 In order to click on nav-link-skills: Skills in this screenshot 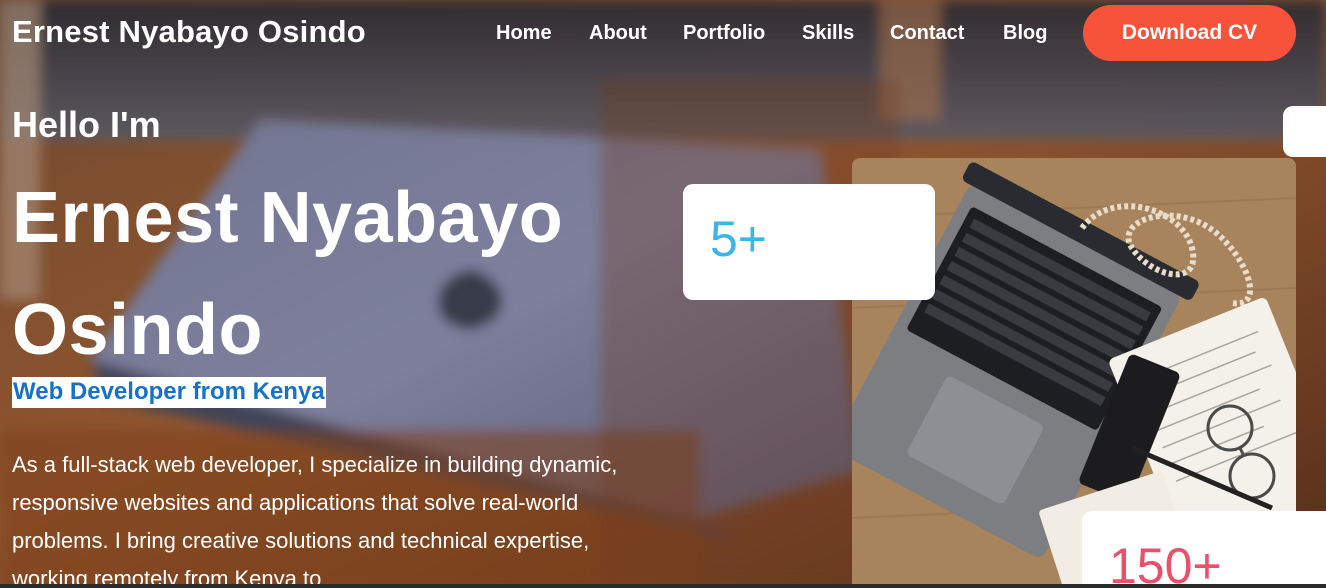, I will do `click(828, 33)`.